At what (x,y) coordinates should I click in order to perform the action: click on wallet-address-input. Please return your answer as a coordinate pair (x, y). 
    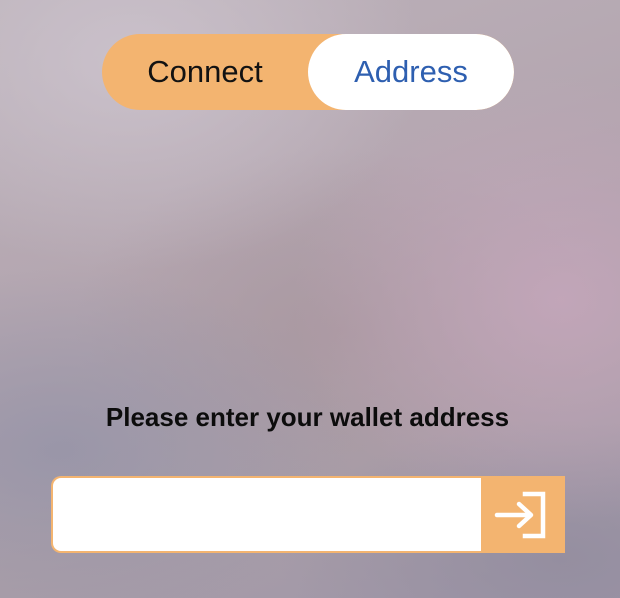
    Looking at the image, I should click on (267, 514).